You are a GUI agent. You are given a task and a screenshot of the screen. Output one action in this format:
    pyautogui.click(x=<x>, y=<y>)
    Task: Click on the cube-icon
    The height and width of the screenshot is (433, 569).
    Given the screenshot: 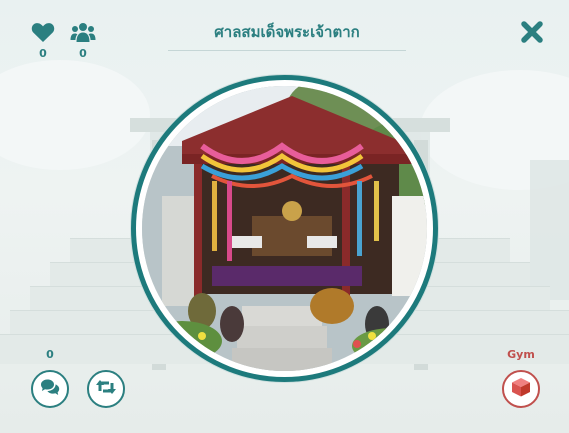 What is the action you would take?
    pyautogui.click(x=521, y=389)
    